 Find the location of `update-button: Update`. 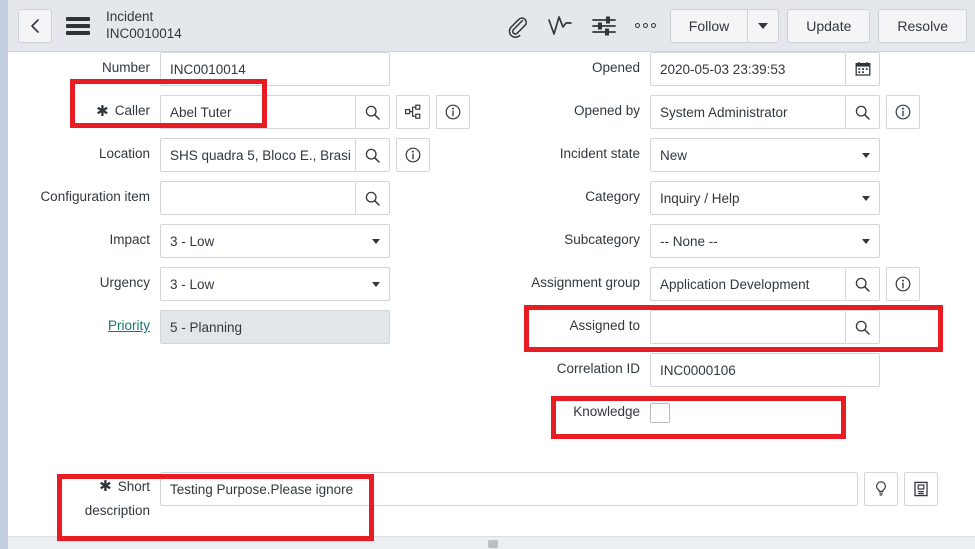

update-button: Update is located at coordinates (829, 25).